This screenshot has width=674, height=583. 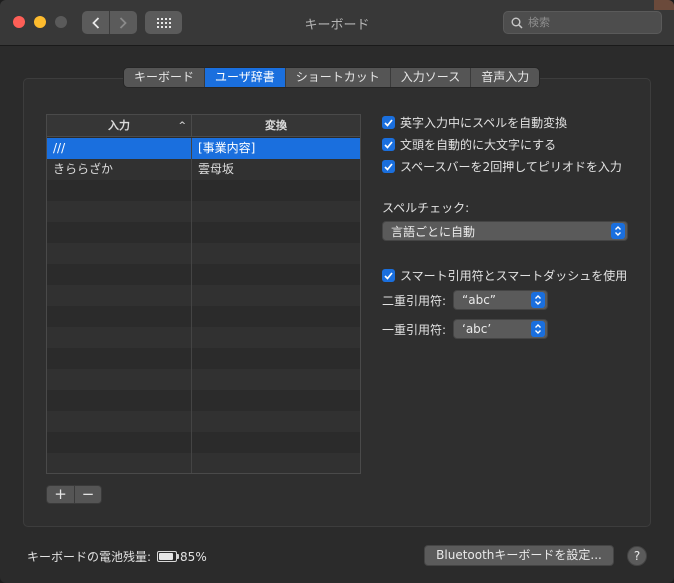 What do you see at coordinates (414, 301) in the screenshot?
I see `double-quote-label: 二重引用符:` at bounding box center [414, 301].